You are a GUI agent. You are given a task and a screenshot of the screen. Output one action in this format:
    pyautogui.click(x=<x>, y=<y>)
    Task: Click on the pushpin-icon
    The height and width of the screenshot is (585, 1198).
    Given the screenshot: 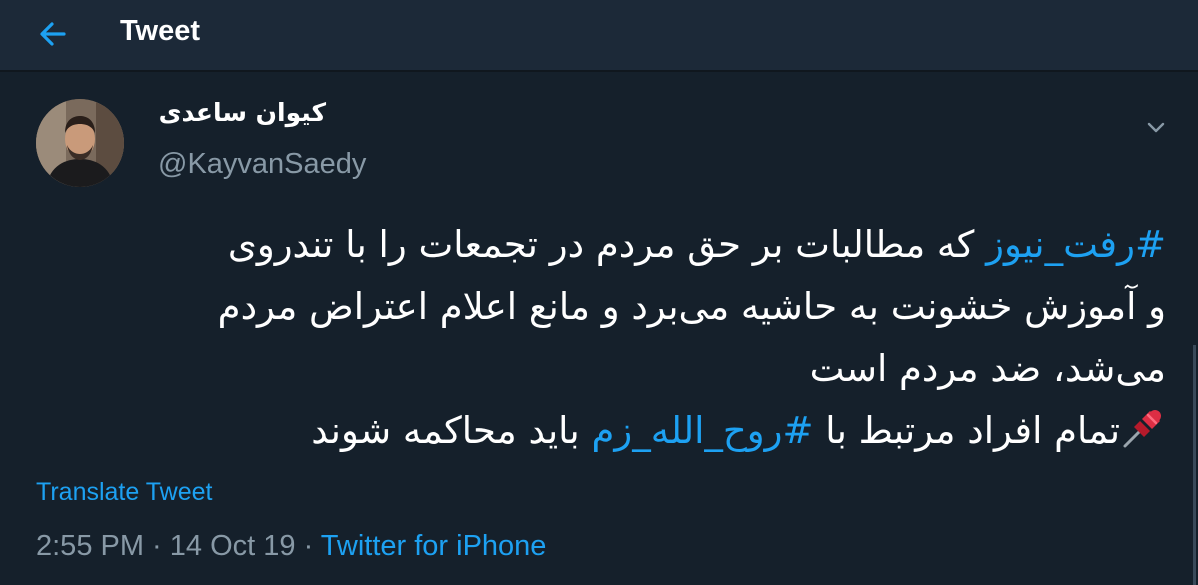 What is the action you would take?
    pyautogui.click(x=1143, y=428)
    